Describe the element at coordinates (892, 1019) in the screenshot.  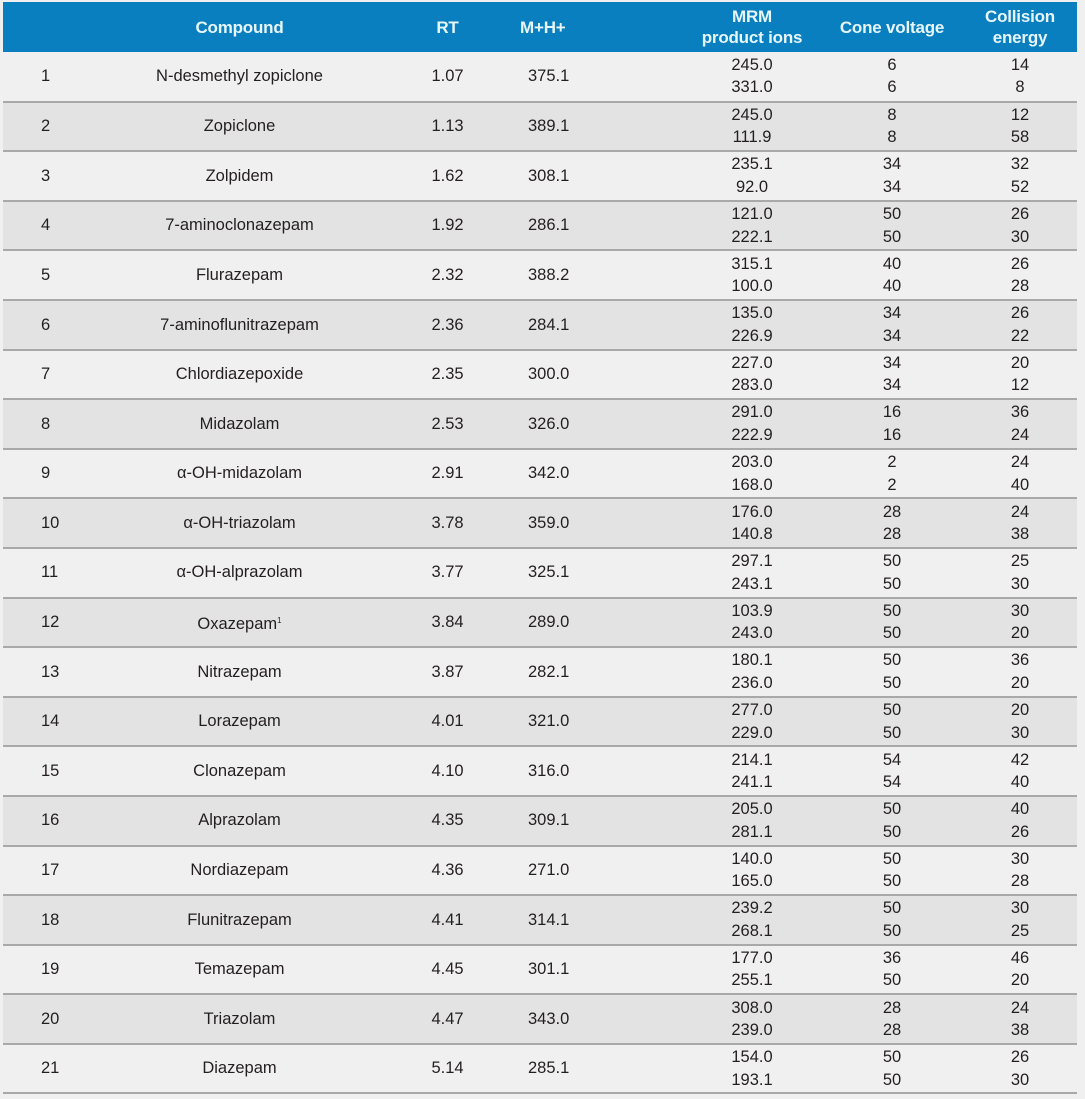
I see `cone-voltage-cell: 28 28` at that location.